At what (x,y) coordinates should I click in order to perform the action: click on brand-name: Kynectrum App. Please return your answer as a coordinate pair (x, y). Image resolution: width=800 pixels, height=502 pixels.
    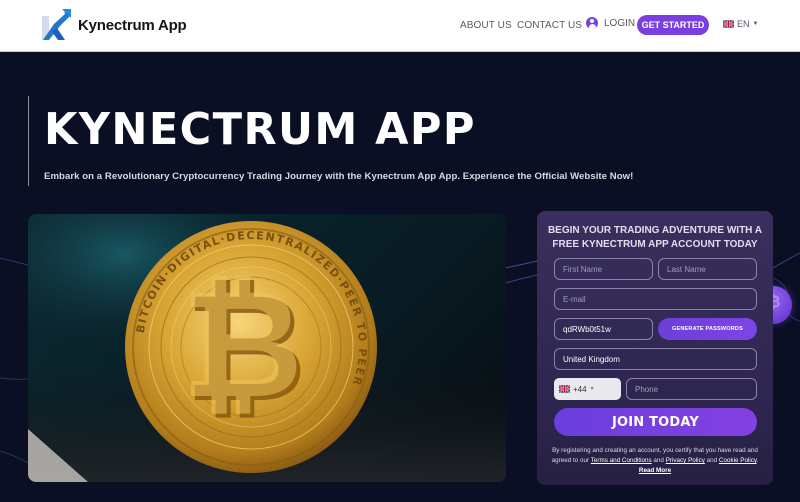
    Looking at the image, I should click on (132, 25).